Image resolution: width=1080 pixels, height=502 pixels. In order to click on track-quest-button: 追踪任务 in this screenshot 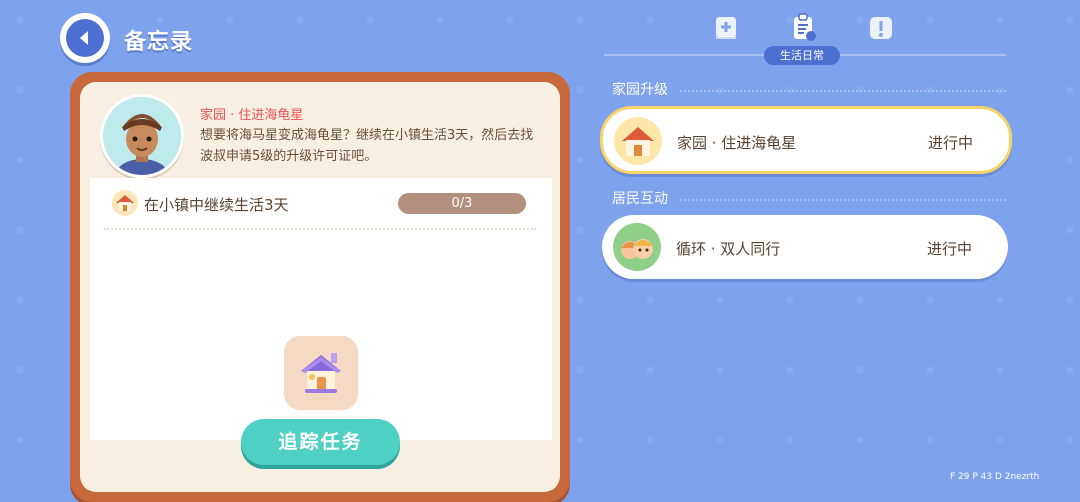, I will do `click(320, 442)`.